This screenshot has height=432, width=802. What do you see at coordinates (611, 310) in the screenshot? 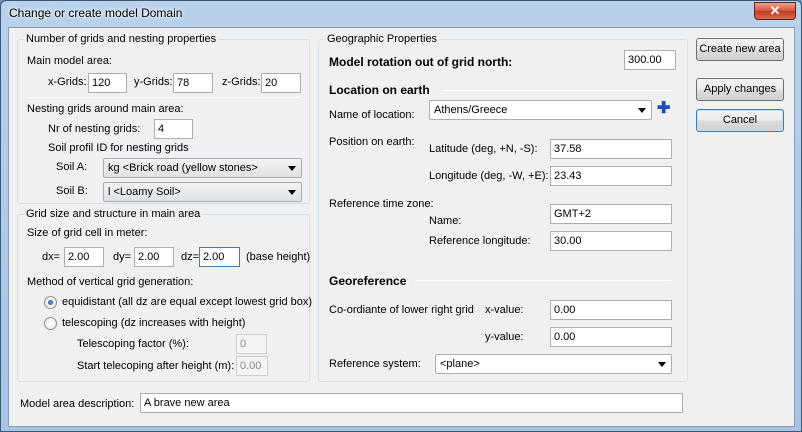
I see `x-value-input` at bounding box center [611, 310].